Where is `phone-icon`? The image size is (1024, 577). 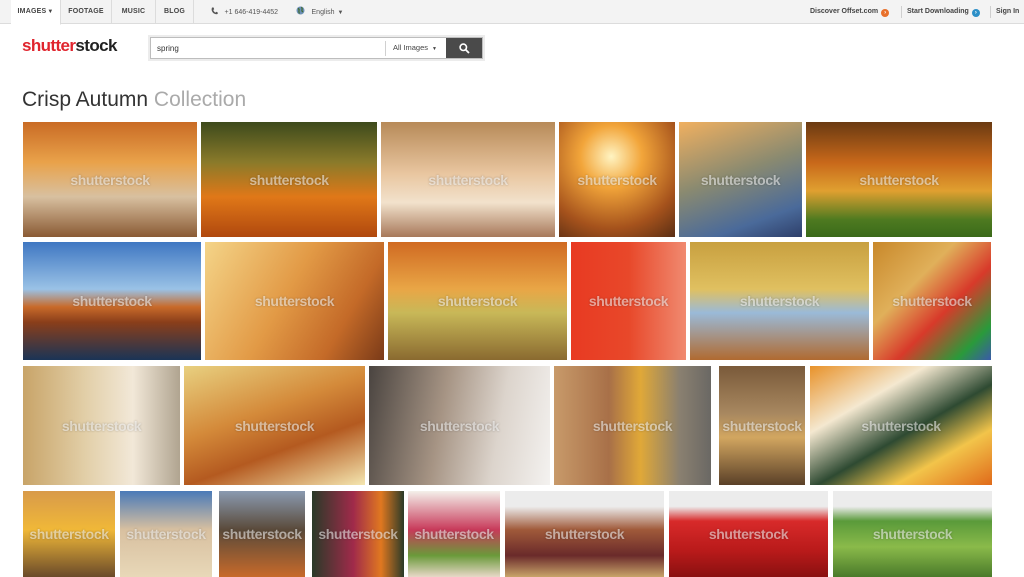
phone-icon is located at coordinates (216, 12).